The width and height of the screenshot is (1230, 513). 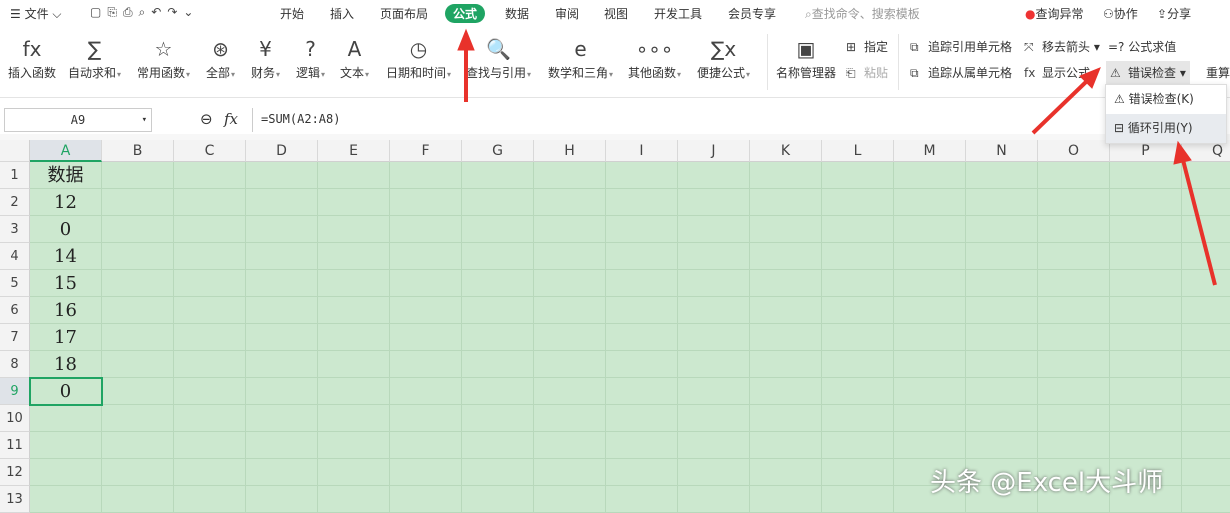 I want to click on arrow-to-error-check, so click(x=1060, y=106).